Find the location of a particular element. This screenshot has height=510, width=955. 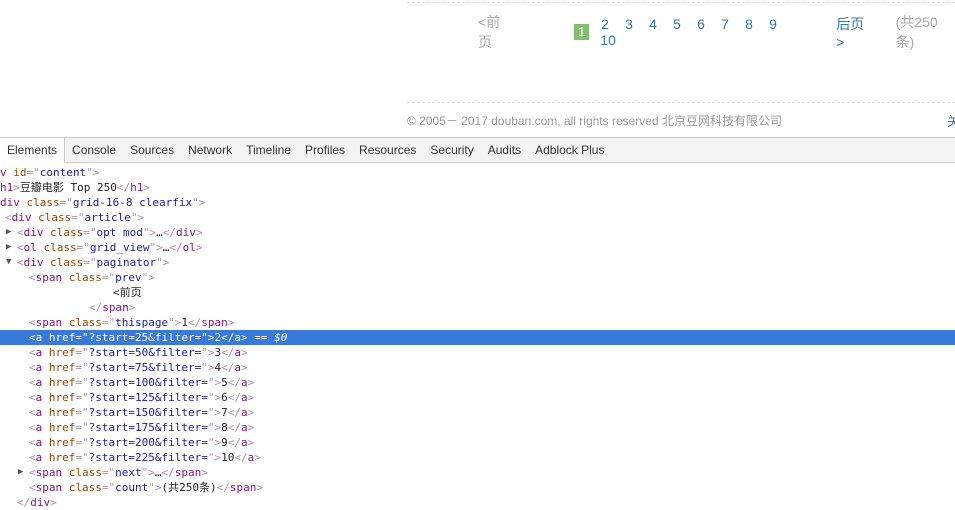

current-page: 1 is located at coordinates (582, 32).